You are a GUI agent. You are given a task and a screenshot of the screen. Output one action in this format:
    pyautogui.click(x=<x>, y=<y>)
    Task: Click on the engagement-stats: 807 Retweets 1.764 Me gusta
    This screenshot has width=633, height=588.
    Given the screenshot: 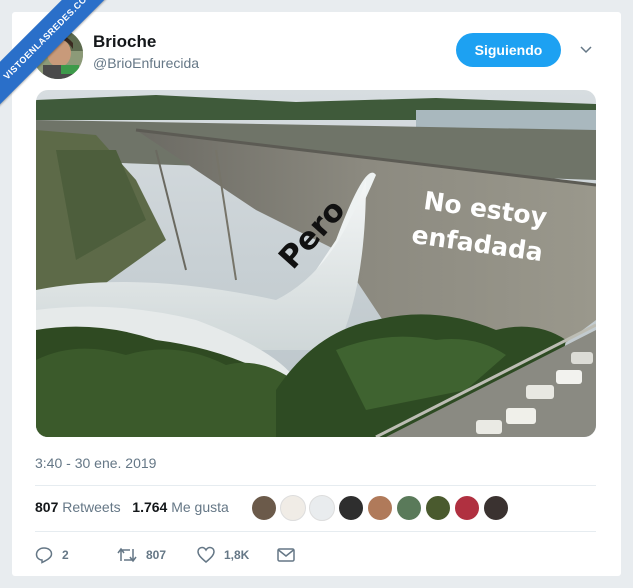 What is the action you would take?
    pyautogui.click(x=132, y=507)
    